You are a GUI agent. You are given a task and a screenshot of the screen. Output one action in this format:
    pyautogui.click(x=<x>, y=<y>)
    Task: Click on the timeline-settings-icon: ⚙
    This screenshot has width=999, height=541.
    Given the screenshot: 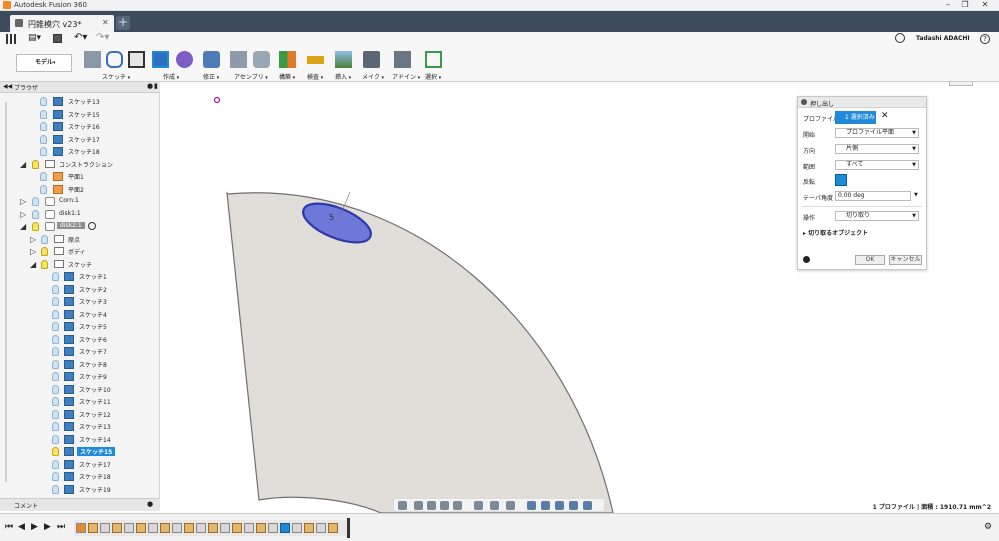 What is the action you would take?
    pyautogui.click(x=988, y=527)
    